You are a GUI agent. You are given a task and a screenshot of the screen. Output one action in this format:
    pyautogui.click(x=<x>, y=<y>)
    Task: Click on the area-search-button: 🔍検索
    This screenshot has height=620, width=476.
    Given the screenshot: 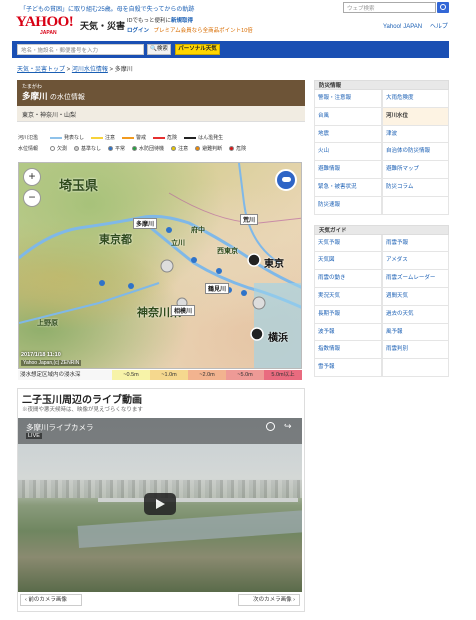 What is the action you would take?
    pyautogui.click(x=159, y=49)
    